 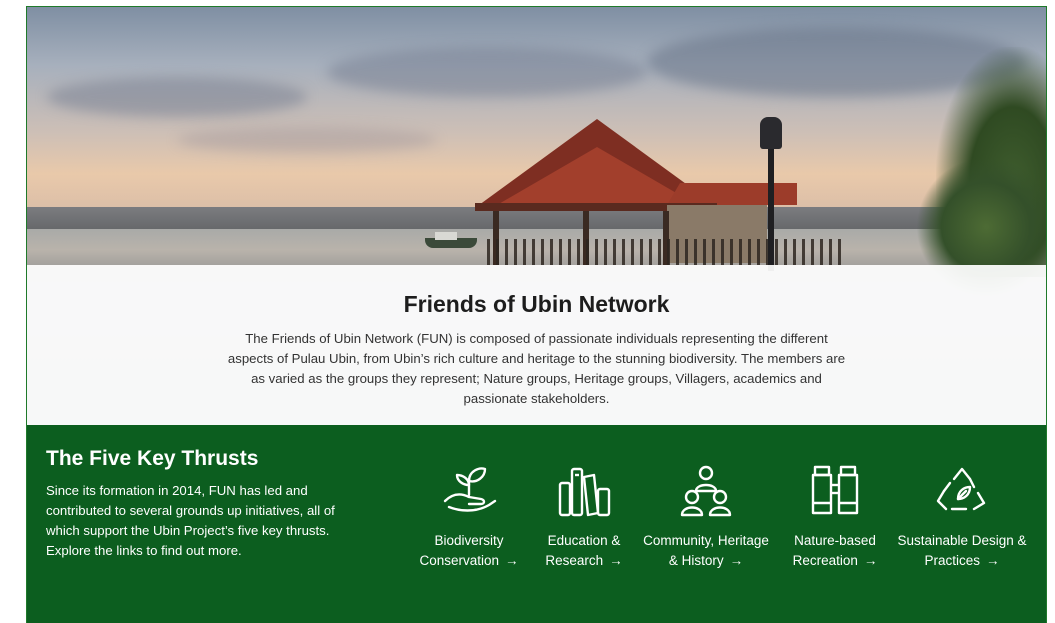 I want to click on section-title: The Five Key Thrusts, so click(x=152, y=458).